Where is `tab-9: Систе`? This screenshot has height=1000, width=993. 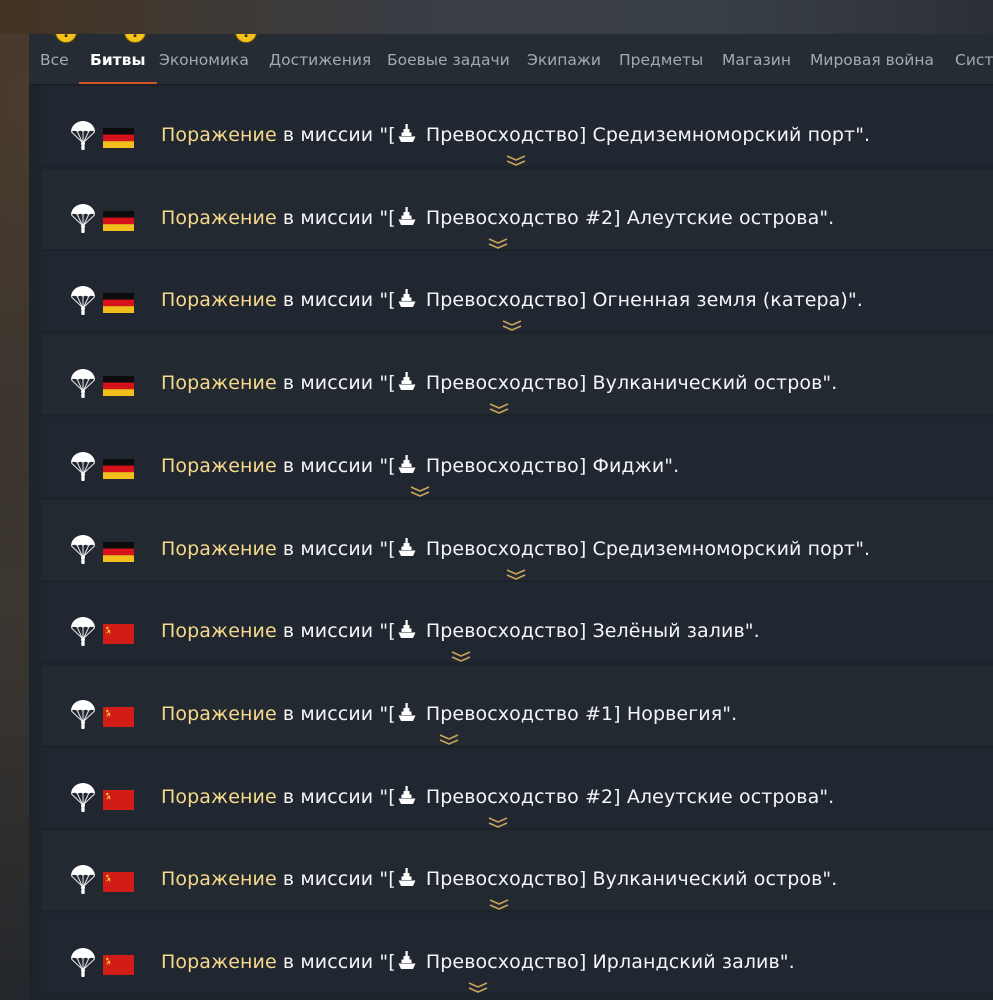 tab-9: Систе is located at coordinates (974, 59).